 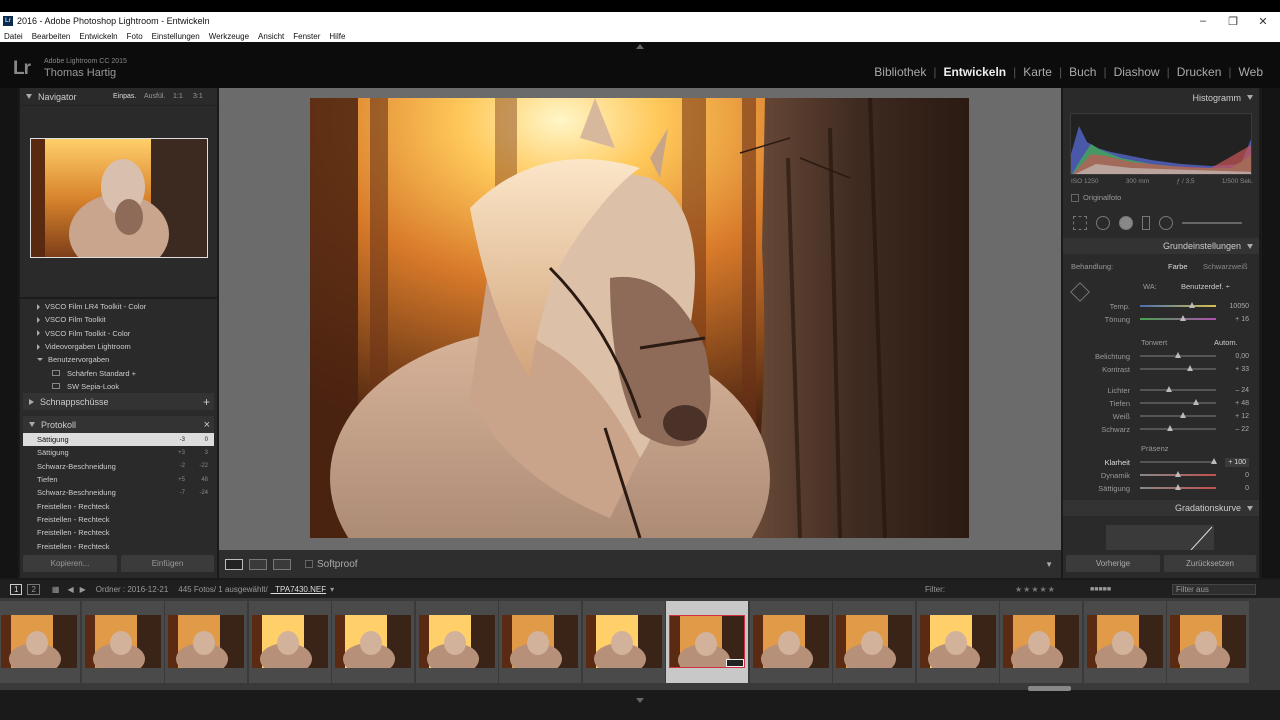 I want to click on basic-header: Grundeinstellungen, so click(x=1161, y=246).